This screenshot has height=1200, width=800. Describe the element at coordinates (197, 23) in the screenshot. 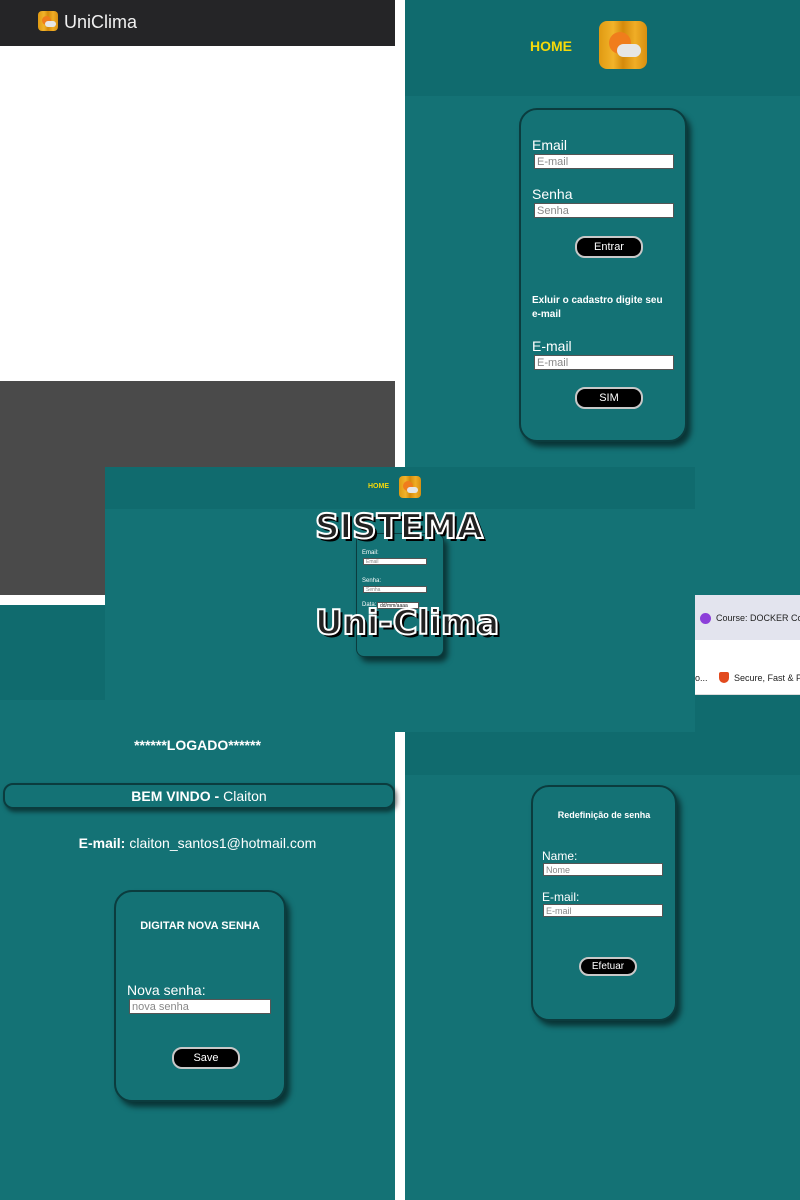

I see `uniclima-header: UniClima` at that location.